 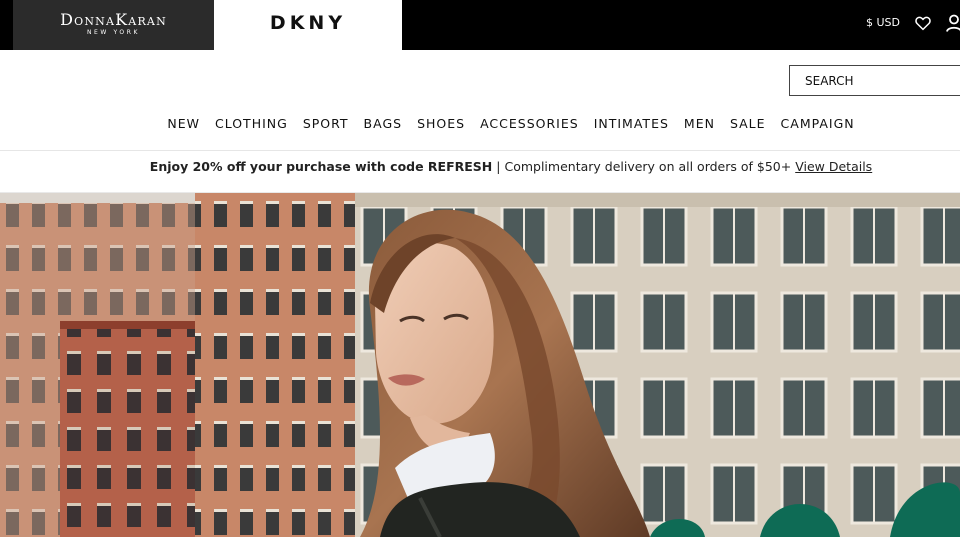 I want to click on nav-item-intimates: INTIMATES, so click(x=631, y=125).